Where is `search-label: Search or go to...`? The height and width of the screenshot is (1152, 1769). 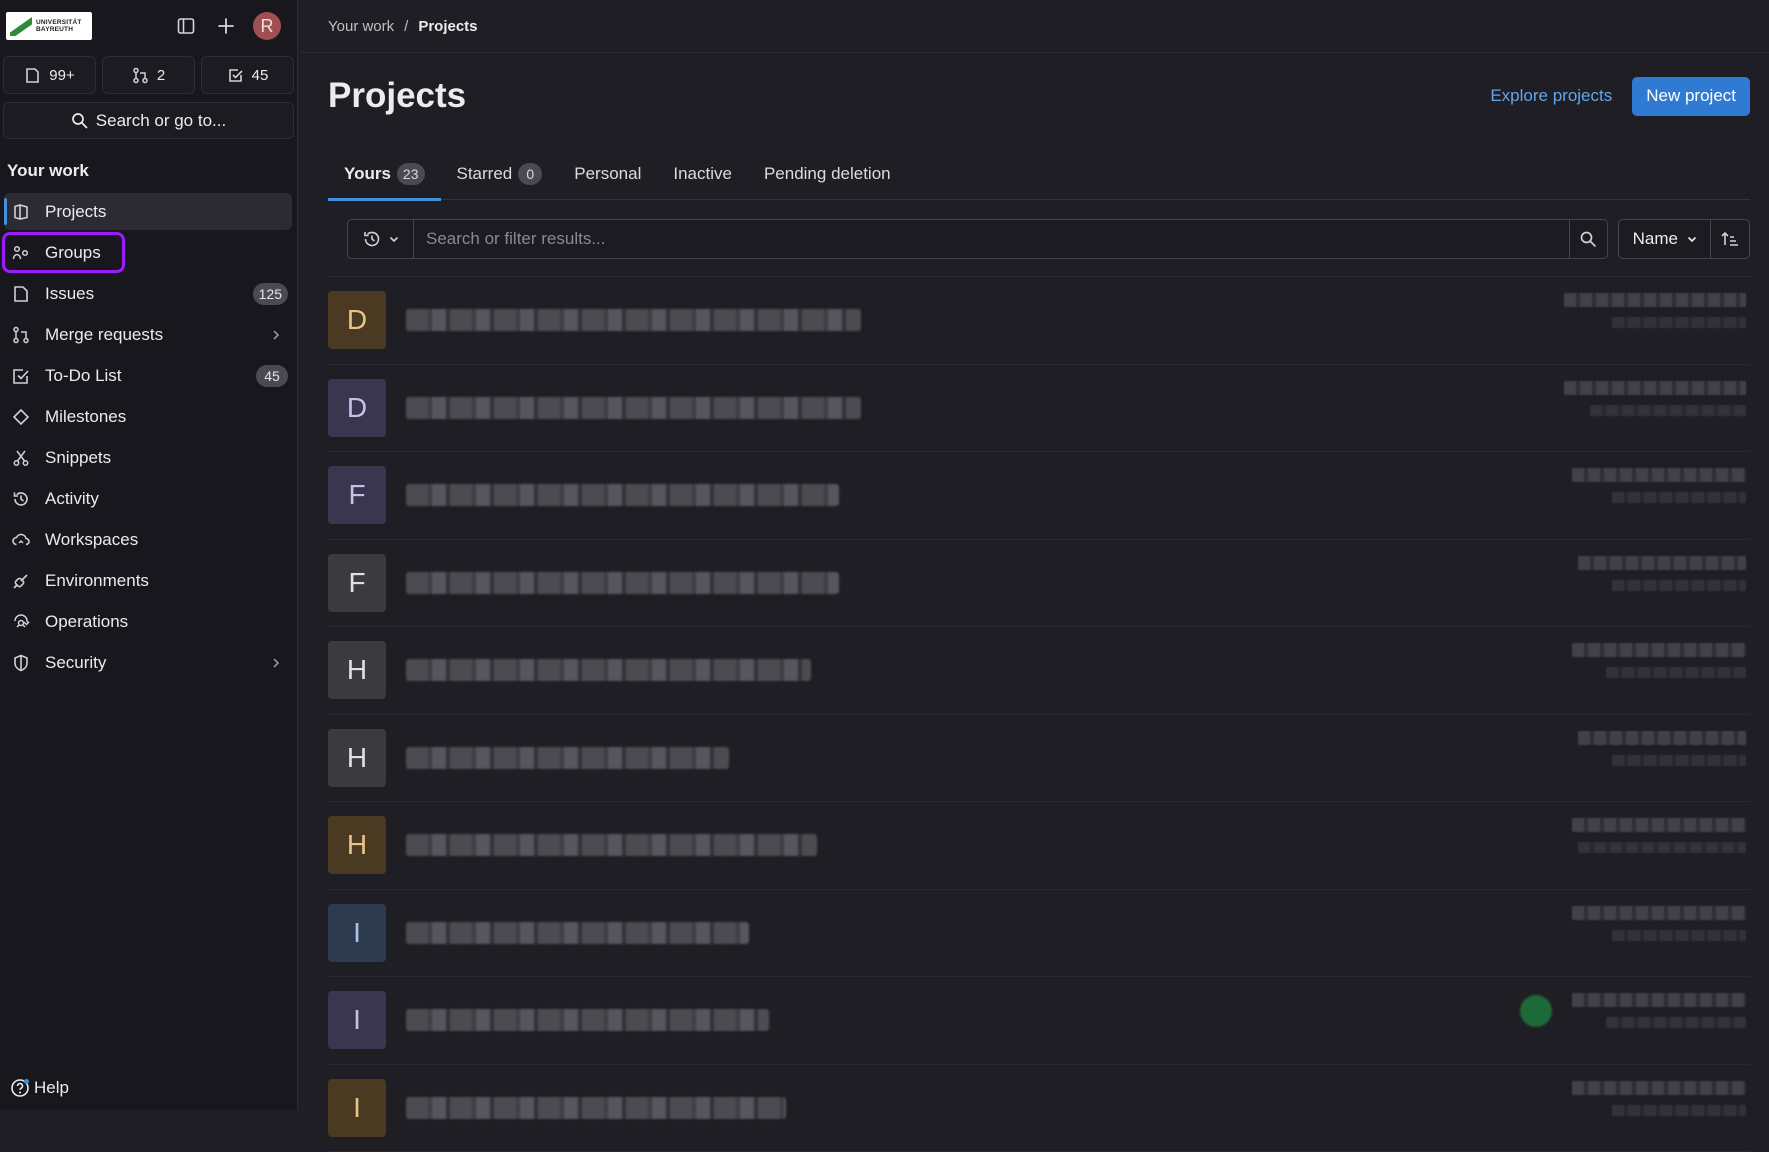
search-label: Search or go to... is located at coordinates (161, 121).